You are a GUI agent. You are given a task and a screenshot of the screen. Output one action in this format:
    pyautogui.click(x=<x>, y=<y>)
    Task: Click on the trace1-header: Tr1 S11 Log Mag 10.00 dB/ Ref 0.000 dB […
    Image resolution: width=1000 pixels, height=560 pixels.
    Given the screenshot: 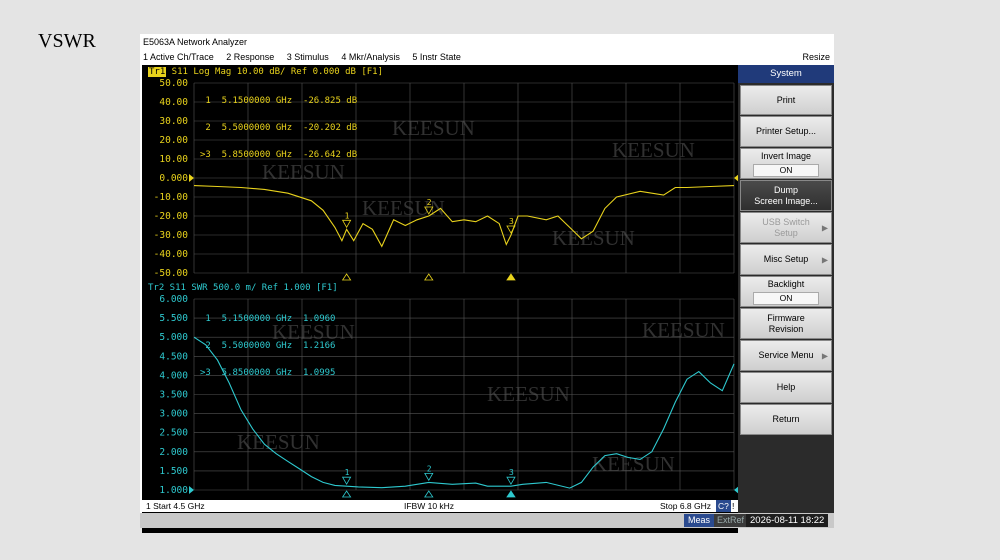 What is the action you would take?
    pyautogui.click(x=265, y=72)
    